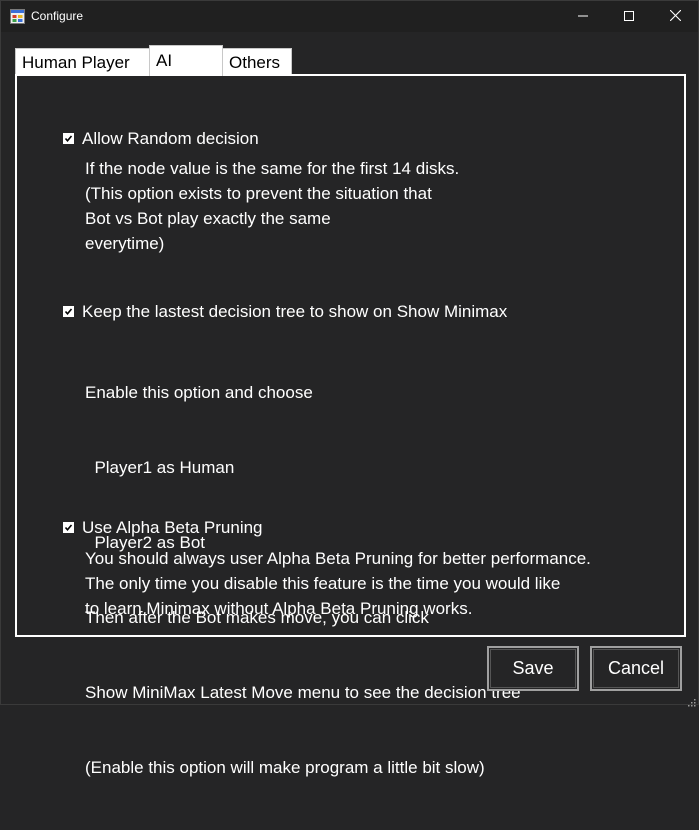 This screenshot has height=830, width=699. Describe the element at coordinates (57, 16) in the screenshot. I see `window-title: Configure` at that location.